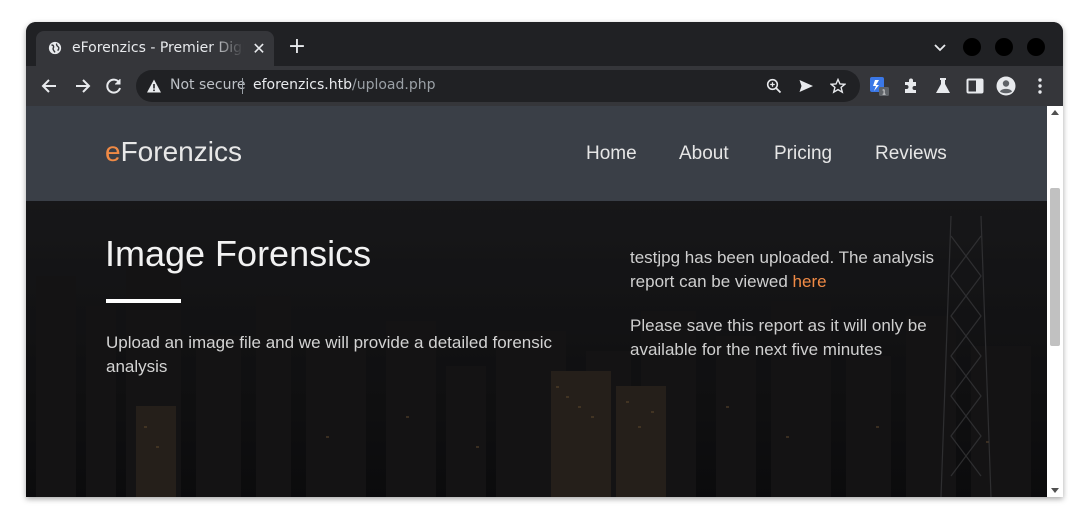  I want to click on logo-text: Forenzics, so click(181, 151).